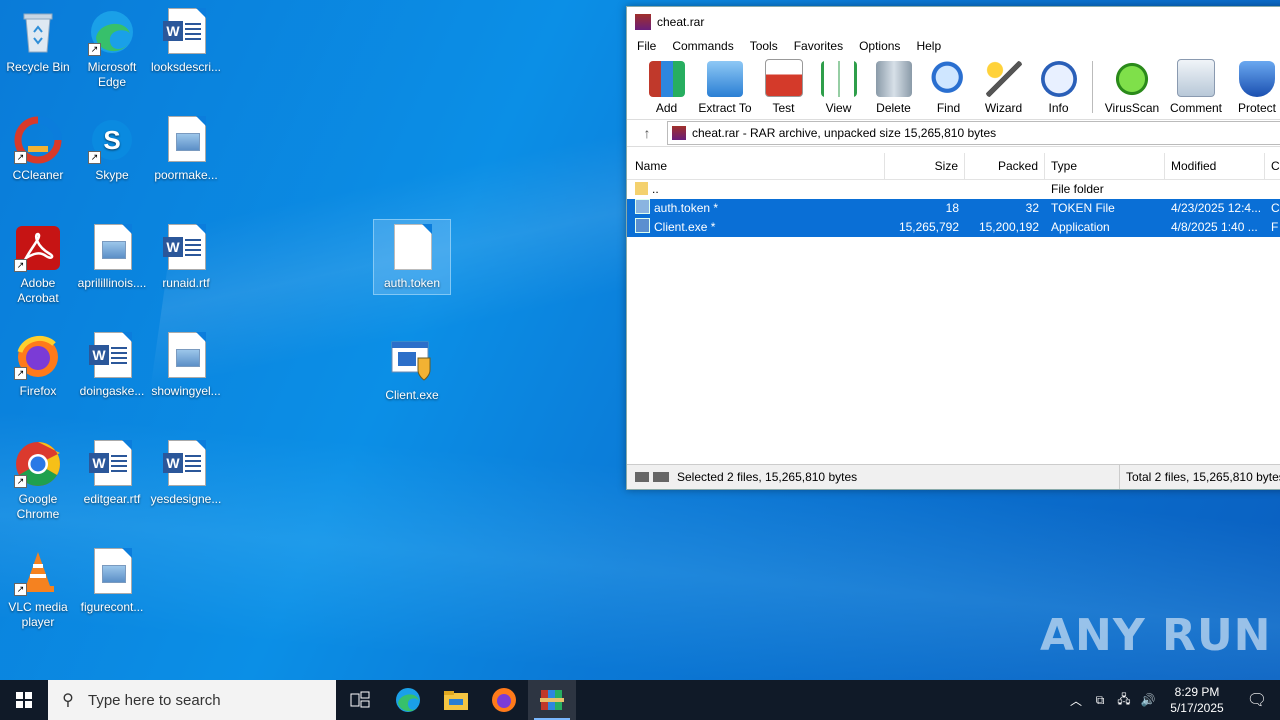 Image resolution: width=1280 pixels, height=720 pixels. I want to click on taskbar-file-explorer, so click(456, 700).